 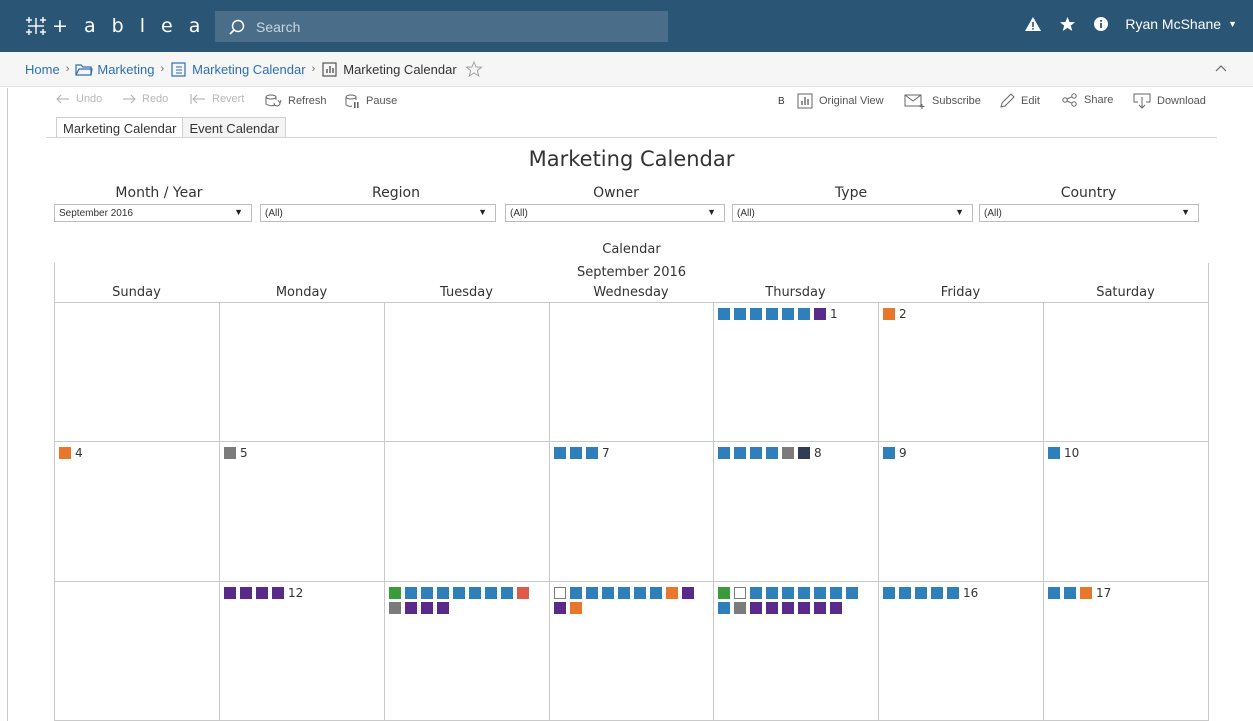 What do you see at coordinates (378, 213) in the screenshot?
I see `filter-dropdown-region: (All) ▼` at bounding box center [378, 213].